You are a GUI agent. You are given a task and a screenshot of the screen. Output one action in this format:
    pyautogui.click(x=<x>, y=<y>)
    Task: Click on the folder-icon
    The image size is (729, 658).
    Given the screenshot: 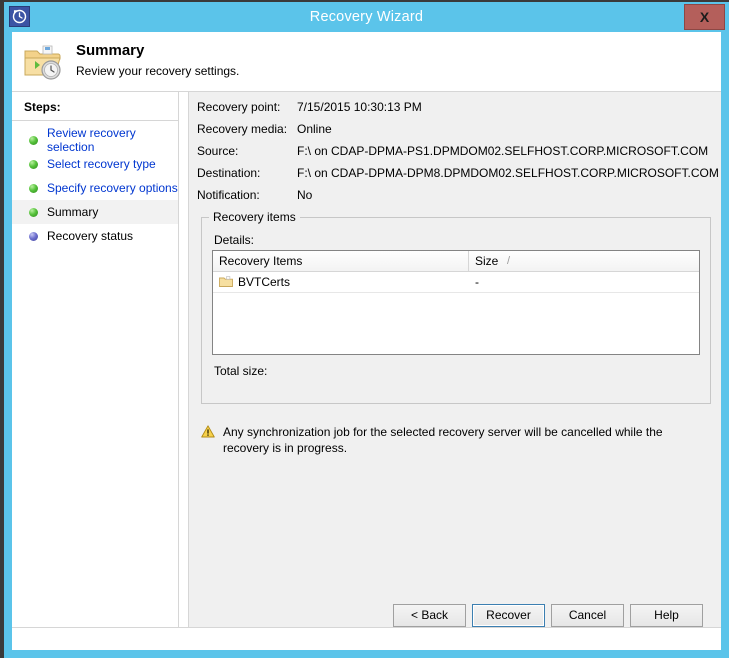 What is the action you would take?
    pyautogui.click(x=226, y=281)
    